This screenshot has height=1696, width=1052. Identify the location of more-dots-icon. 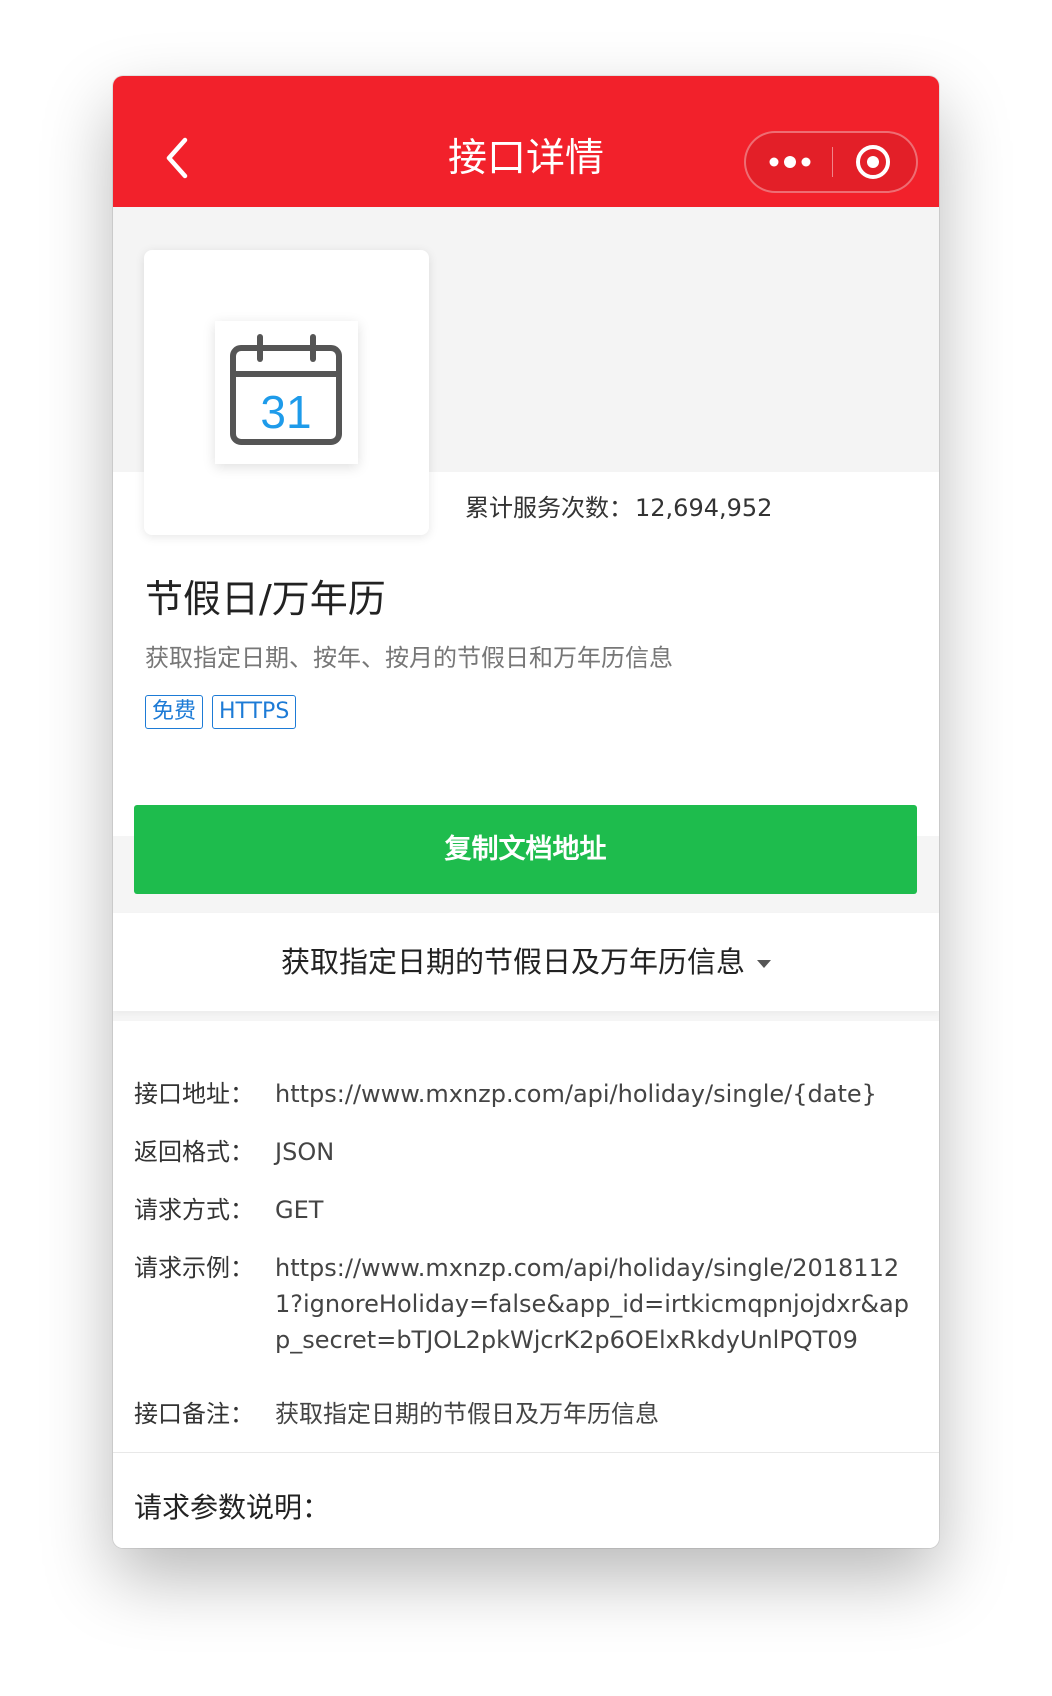
(790, 162).